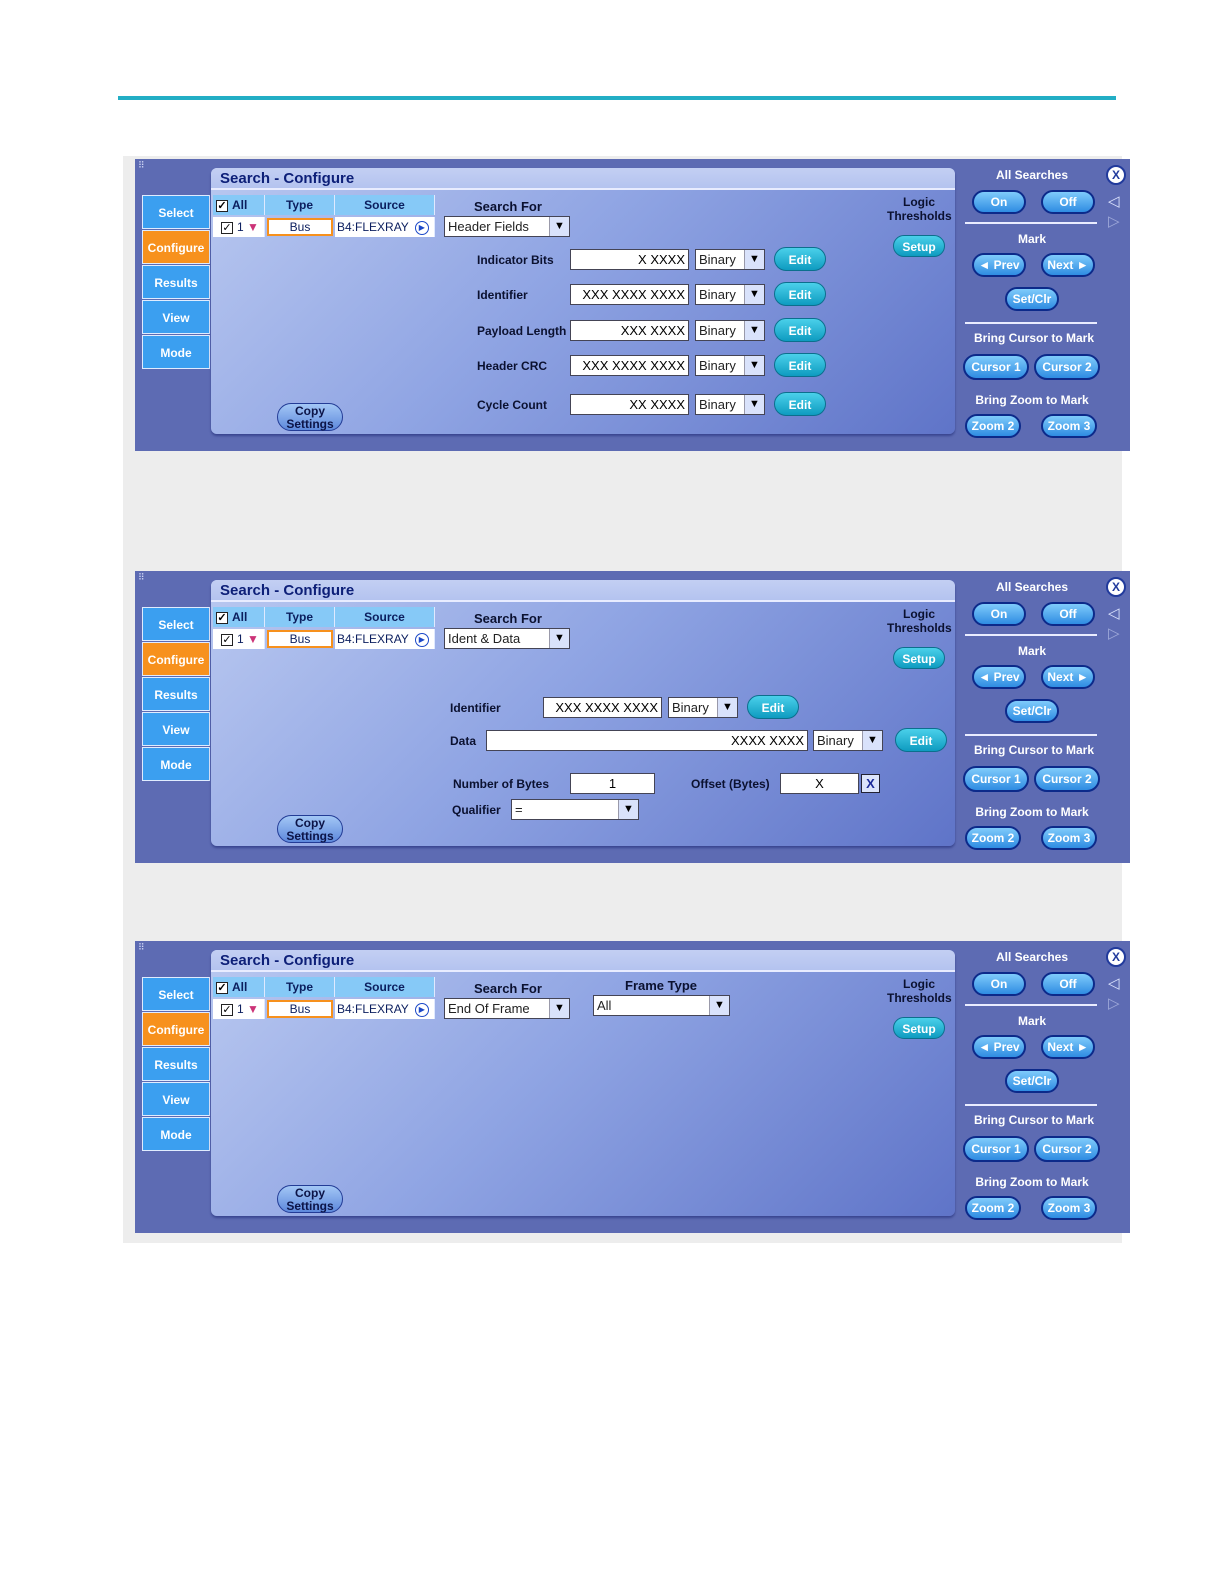 This screenshot has height=1584, width=1224. What do you see at coordinates (629, 330) in the screenshot?
I see `payload-length-field: XXX XXXX` at bounding box center [629, 330].